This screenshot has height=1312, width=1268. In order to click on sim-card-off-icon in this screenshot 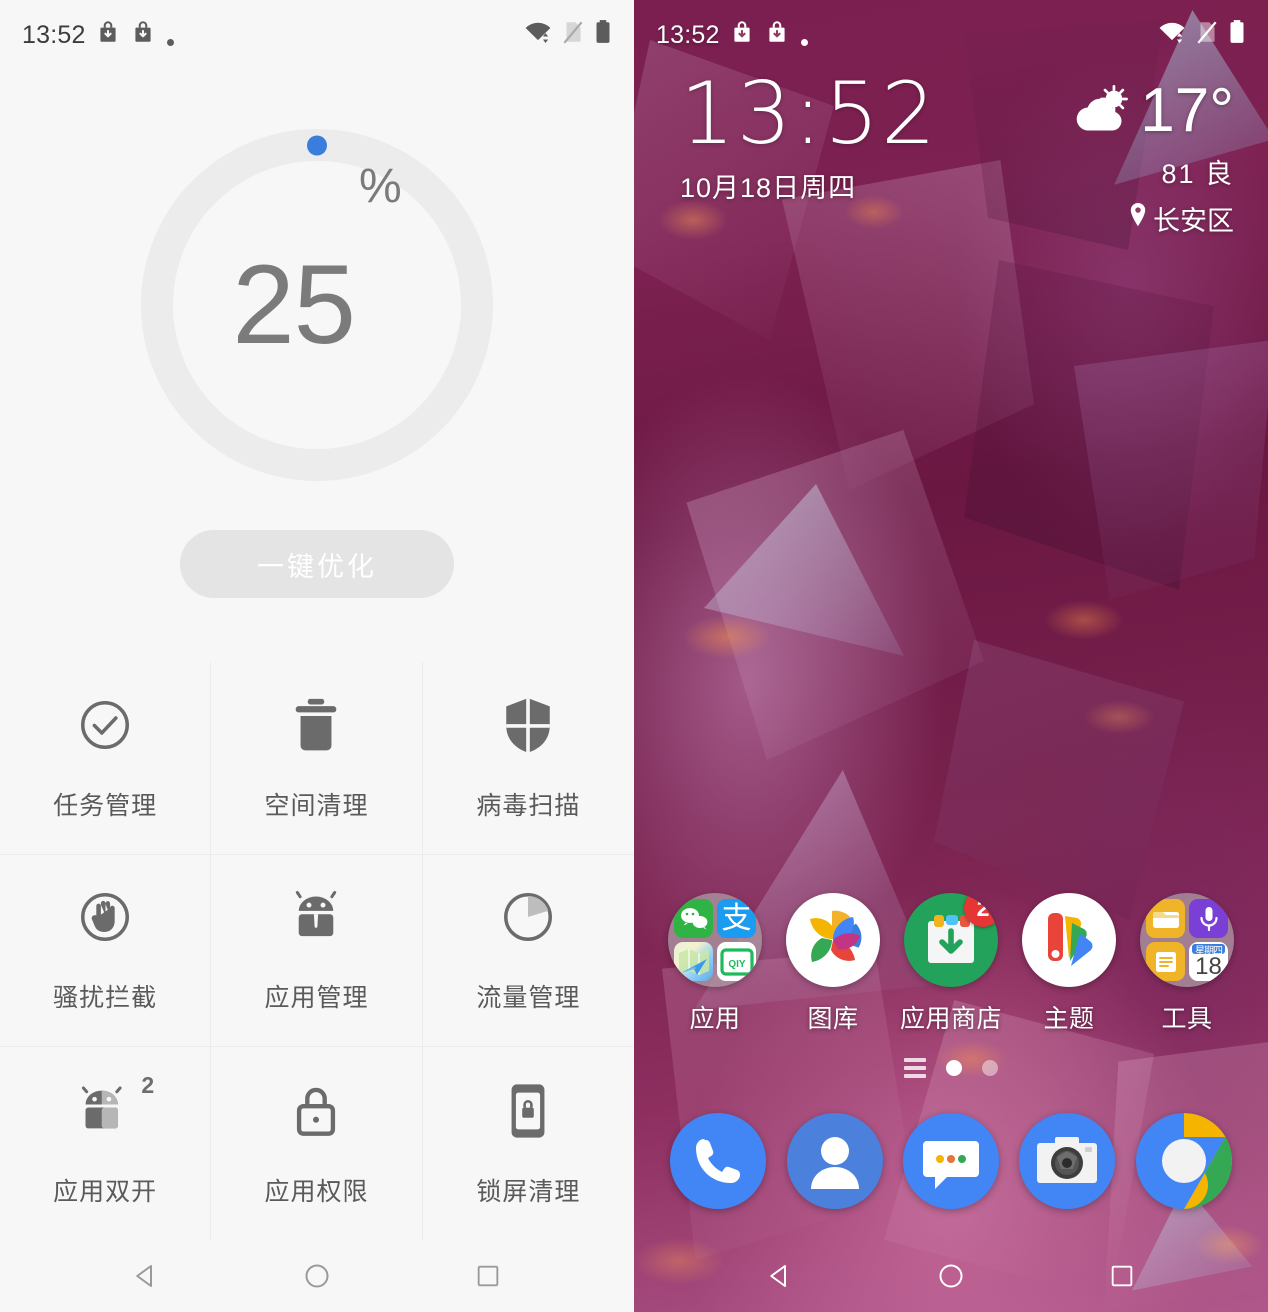, I will do `click(573, 35)`.